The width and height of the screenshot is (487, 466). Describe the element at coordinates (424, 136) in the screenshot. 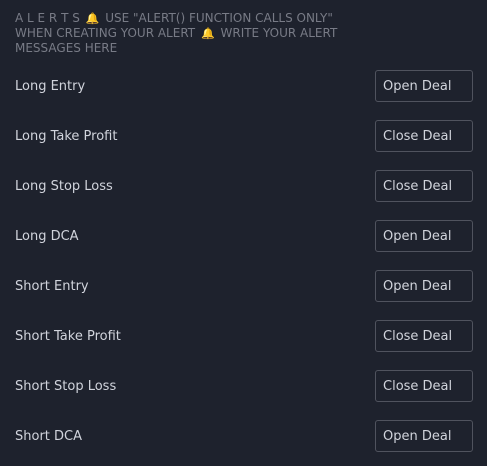

I see `long-take-profit-message-input` at that location.